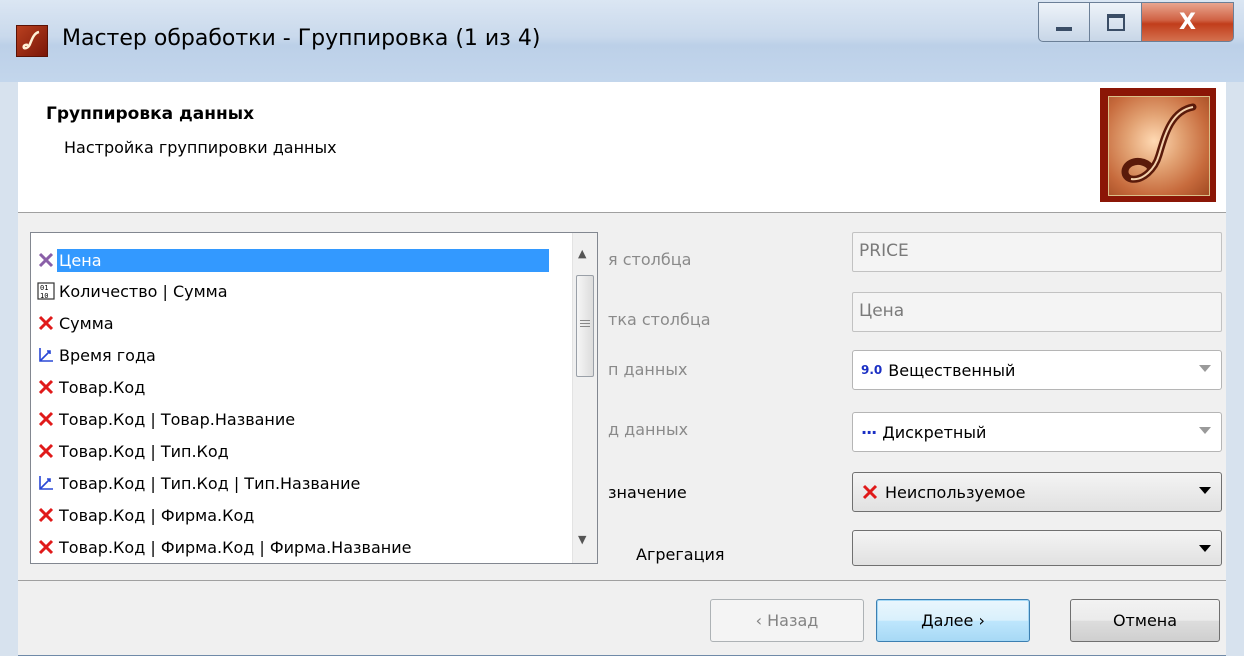  Describe the element at coordinates (1037, 312) in the screenshot. I see `column-caption-field: Цена` at that location.